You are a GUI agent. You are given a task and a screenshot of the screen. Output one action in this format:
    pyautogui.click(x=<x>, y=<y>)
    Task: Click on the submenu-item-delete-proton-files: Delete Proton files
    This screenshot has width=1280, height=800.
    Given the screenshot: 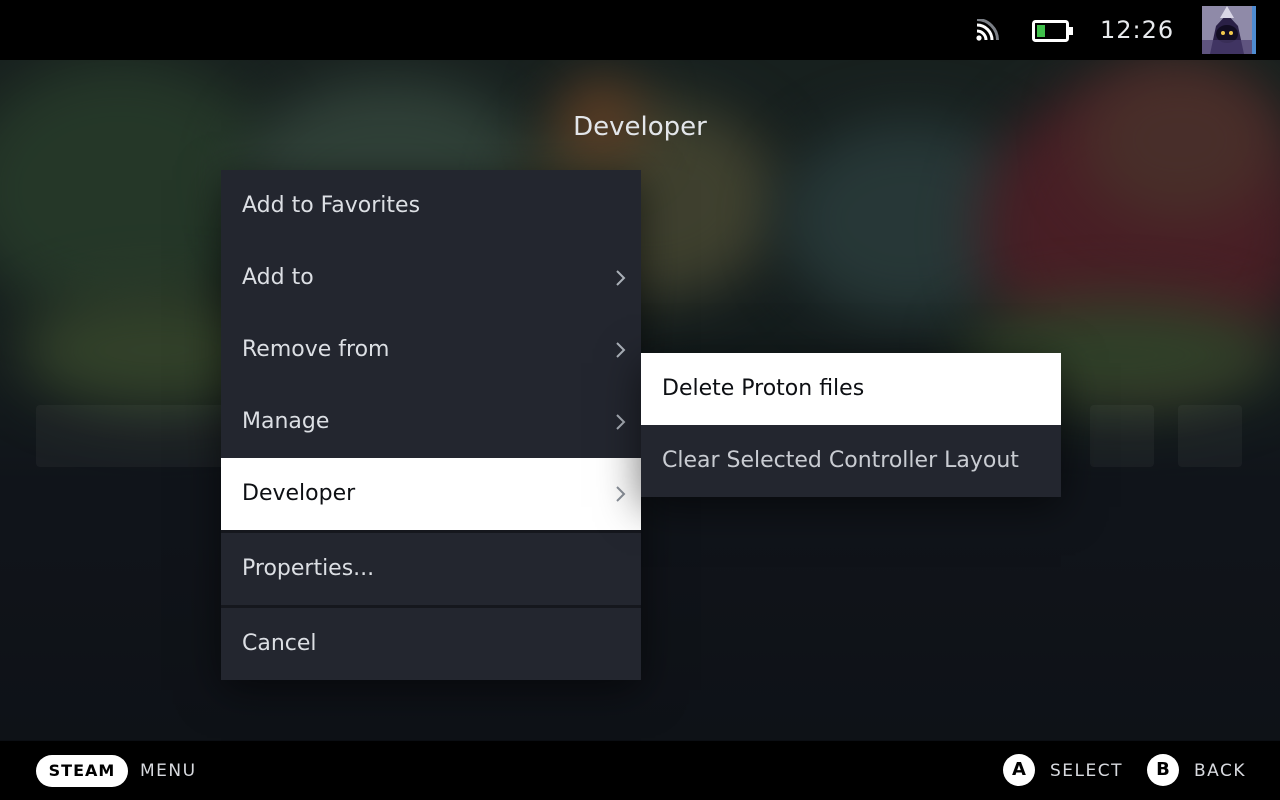 What is the action you would take?
    pyautogui.click(x=851, y=389)
    